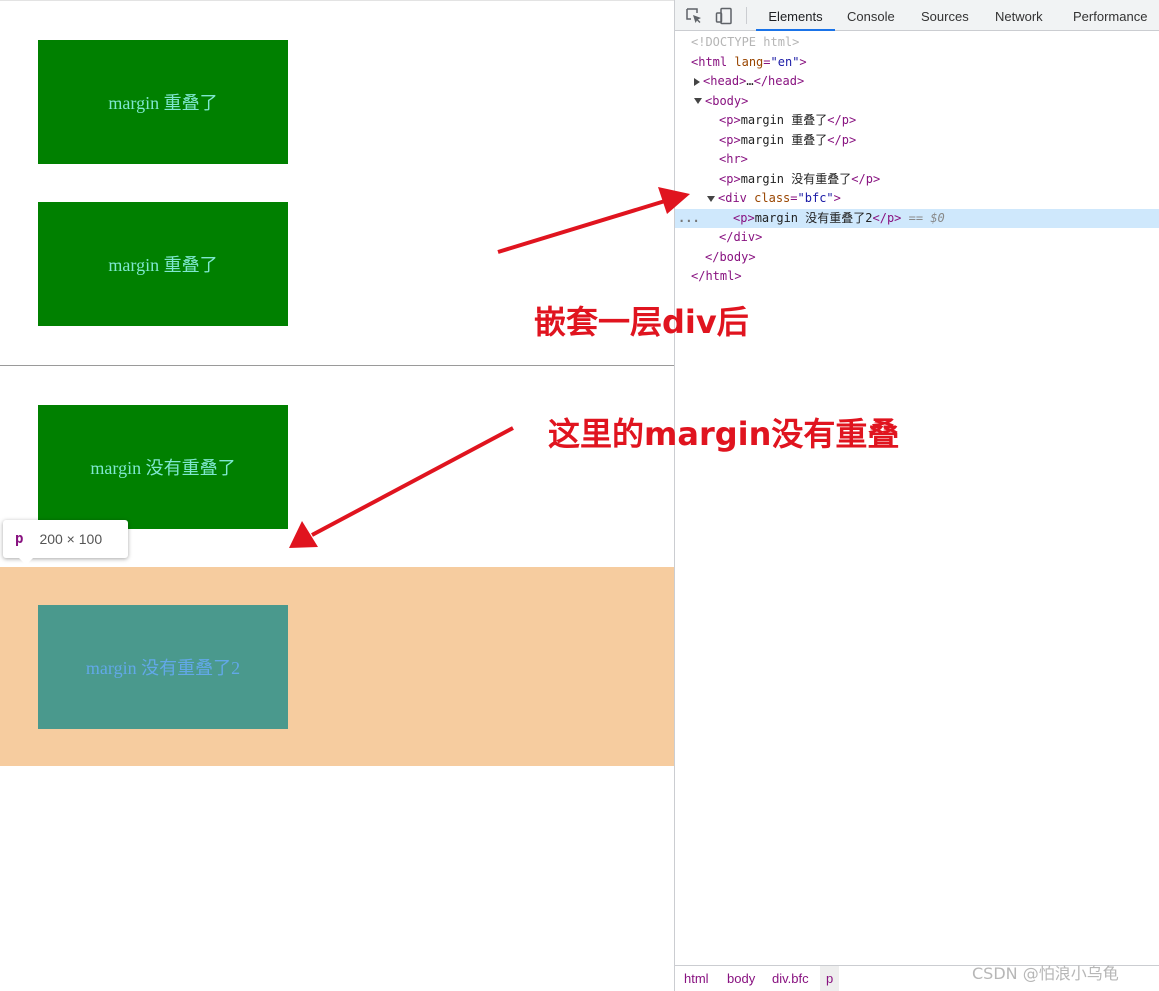  What do you see at coordinates (917, 81) in the screenshot?
I see `dom-node-head: <head>…</head>` at bounding box center [917, 81].